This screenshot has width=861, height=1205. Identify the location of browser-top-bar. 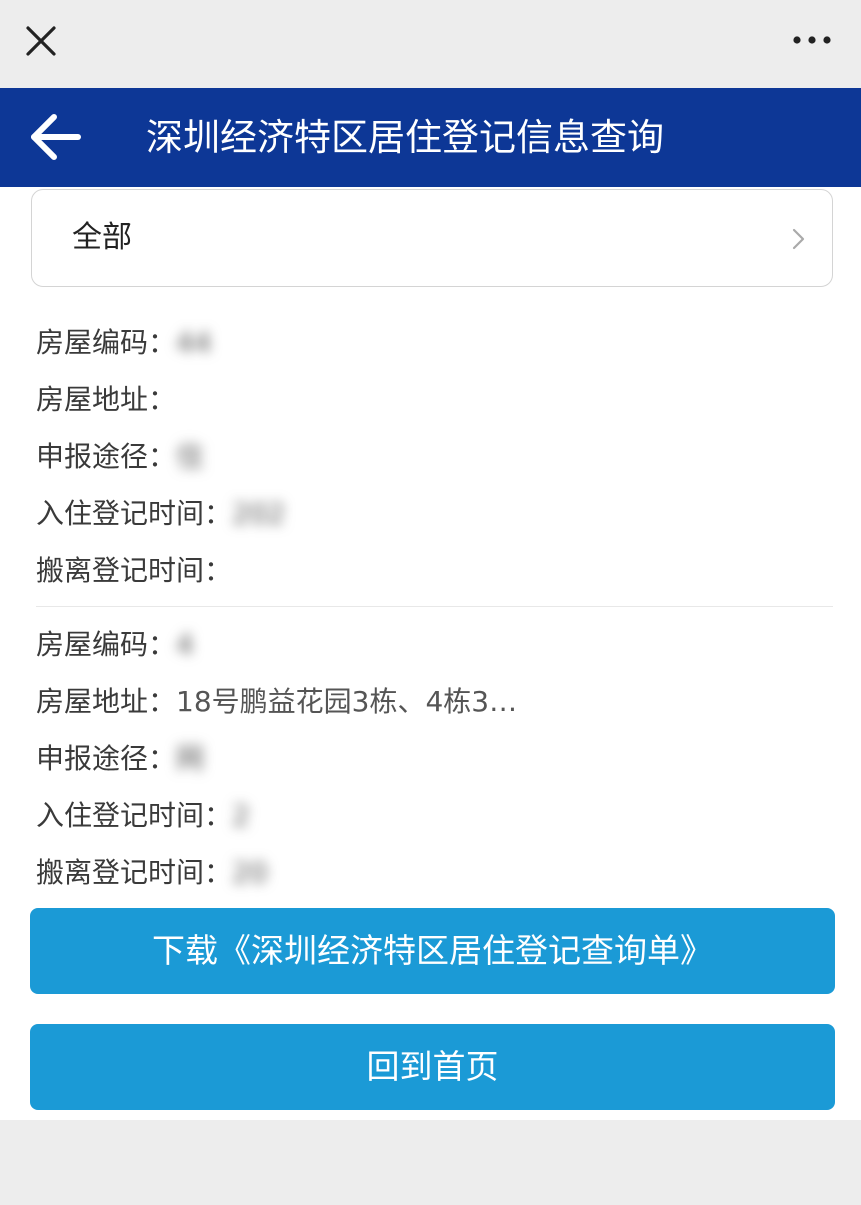
(430, 44).